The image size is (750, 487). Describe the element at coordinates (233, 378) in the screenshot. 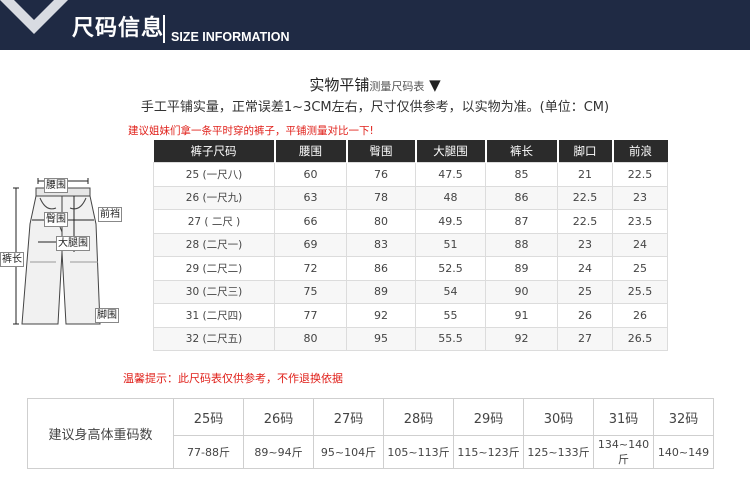

I see `size-disclaimer: 温馨提示：此尺码表仅供参考，不作退换依据` at that location.